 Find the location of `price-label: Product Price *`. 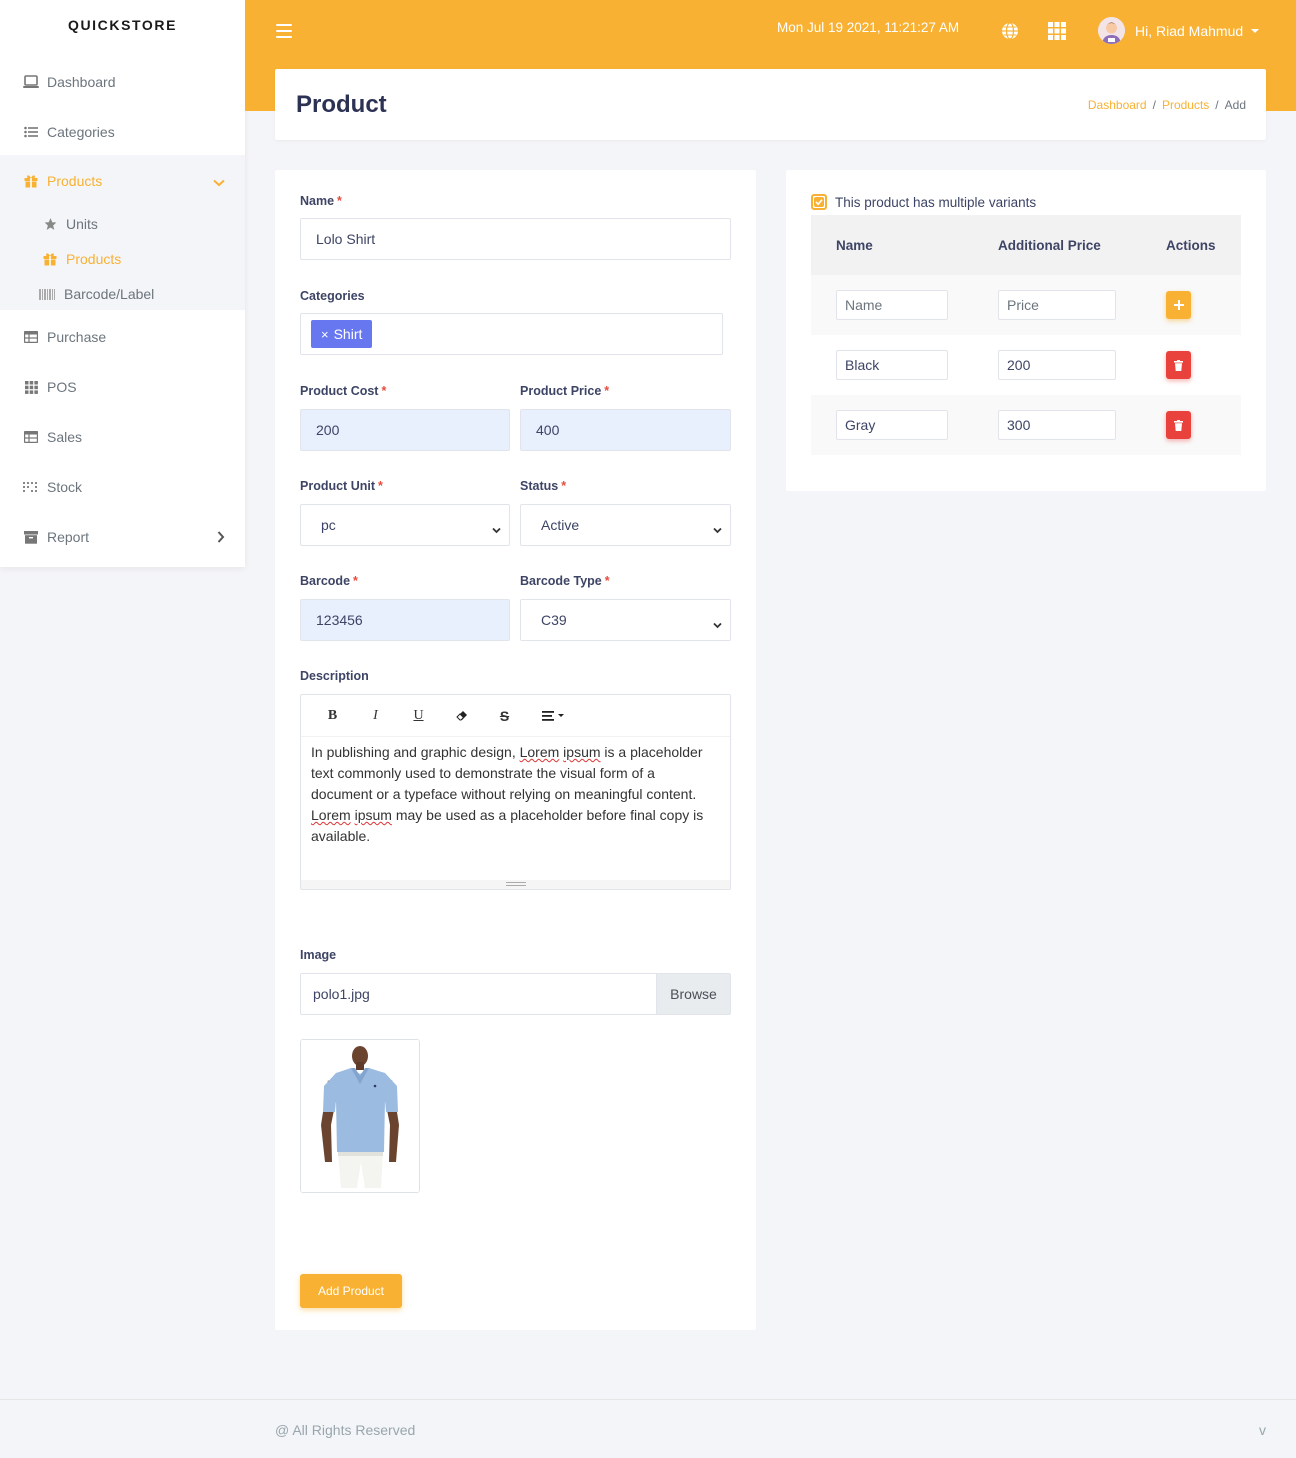

price-label: Product Price * is located at coordinates (565, 391).